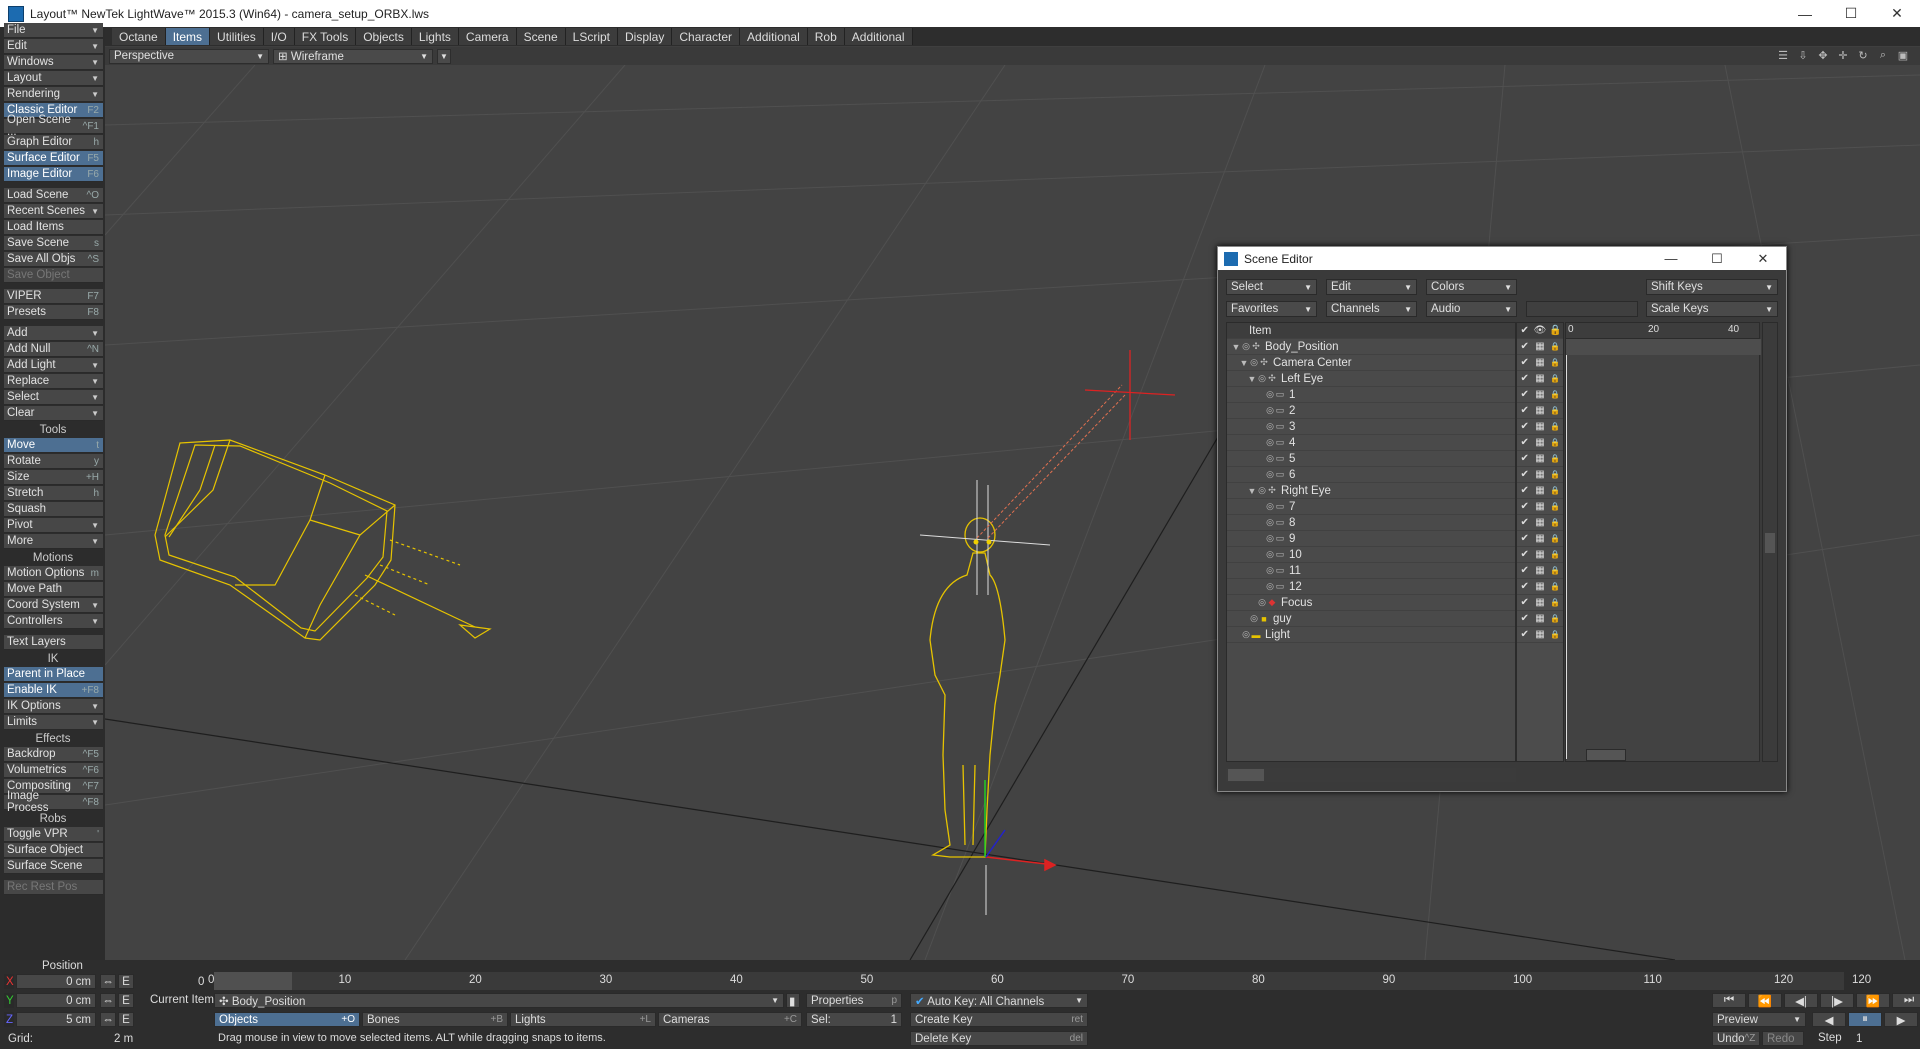 This screenshot has height=1049, width=1920. I want to click on scene-editor-close-button: ✕, so click(1763, 258).